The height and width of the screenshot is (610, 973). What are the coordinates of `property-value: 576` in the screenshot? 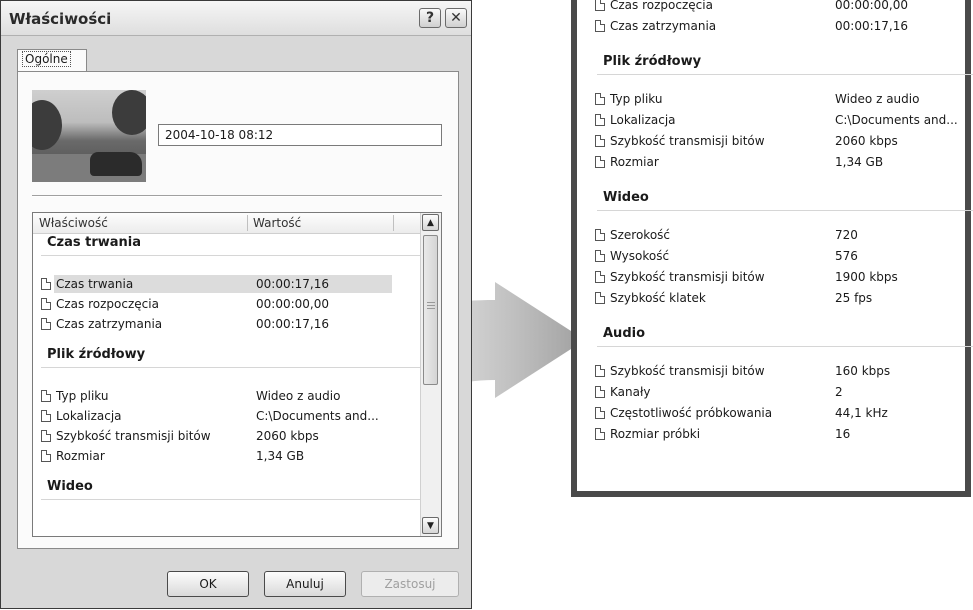 It's located at (846, 256).